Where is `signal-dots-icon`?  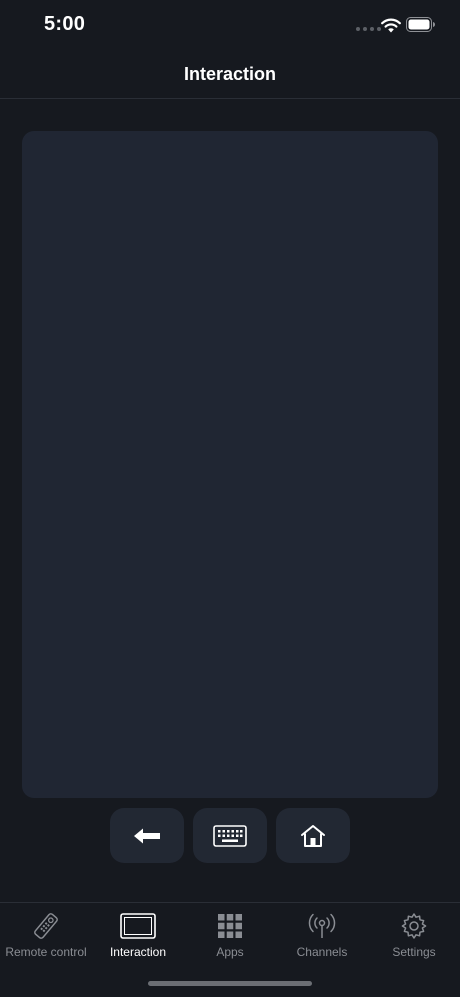 signal-dots-icon is located at coordinates (368, 29).